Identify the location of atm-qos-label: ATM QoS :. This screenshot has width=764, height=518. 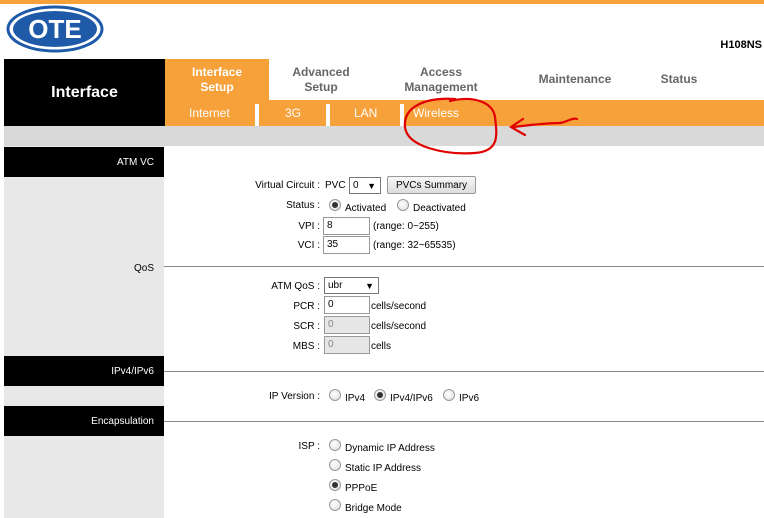
(295, 286).